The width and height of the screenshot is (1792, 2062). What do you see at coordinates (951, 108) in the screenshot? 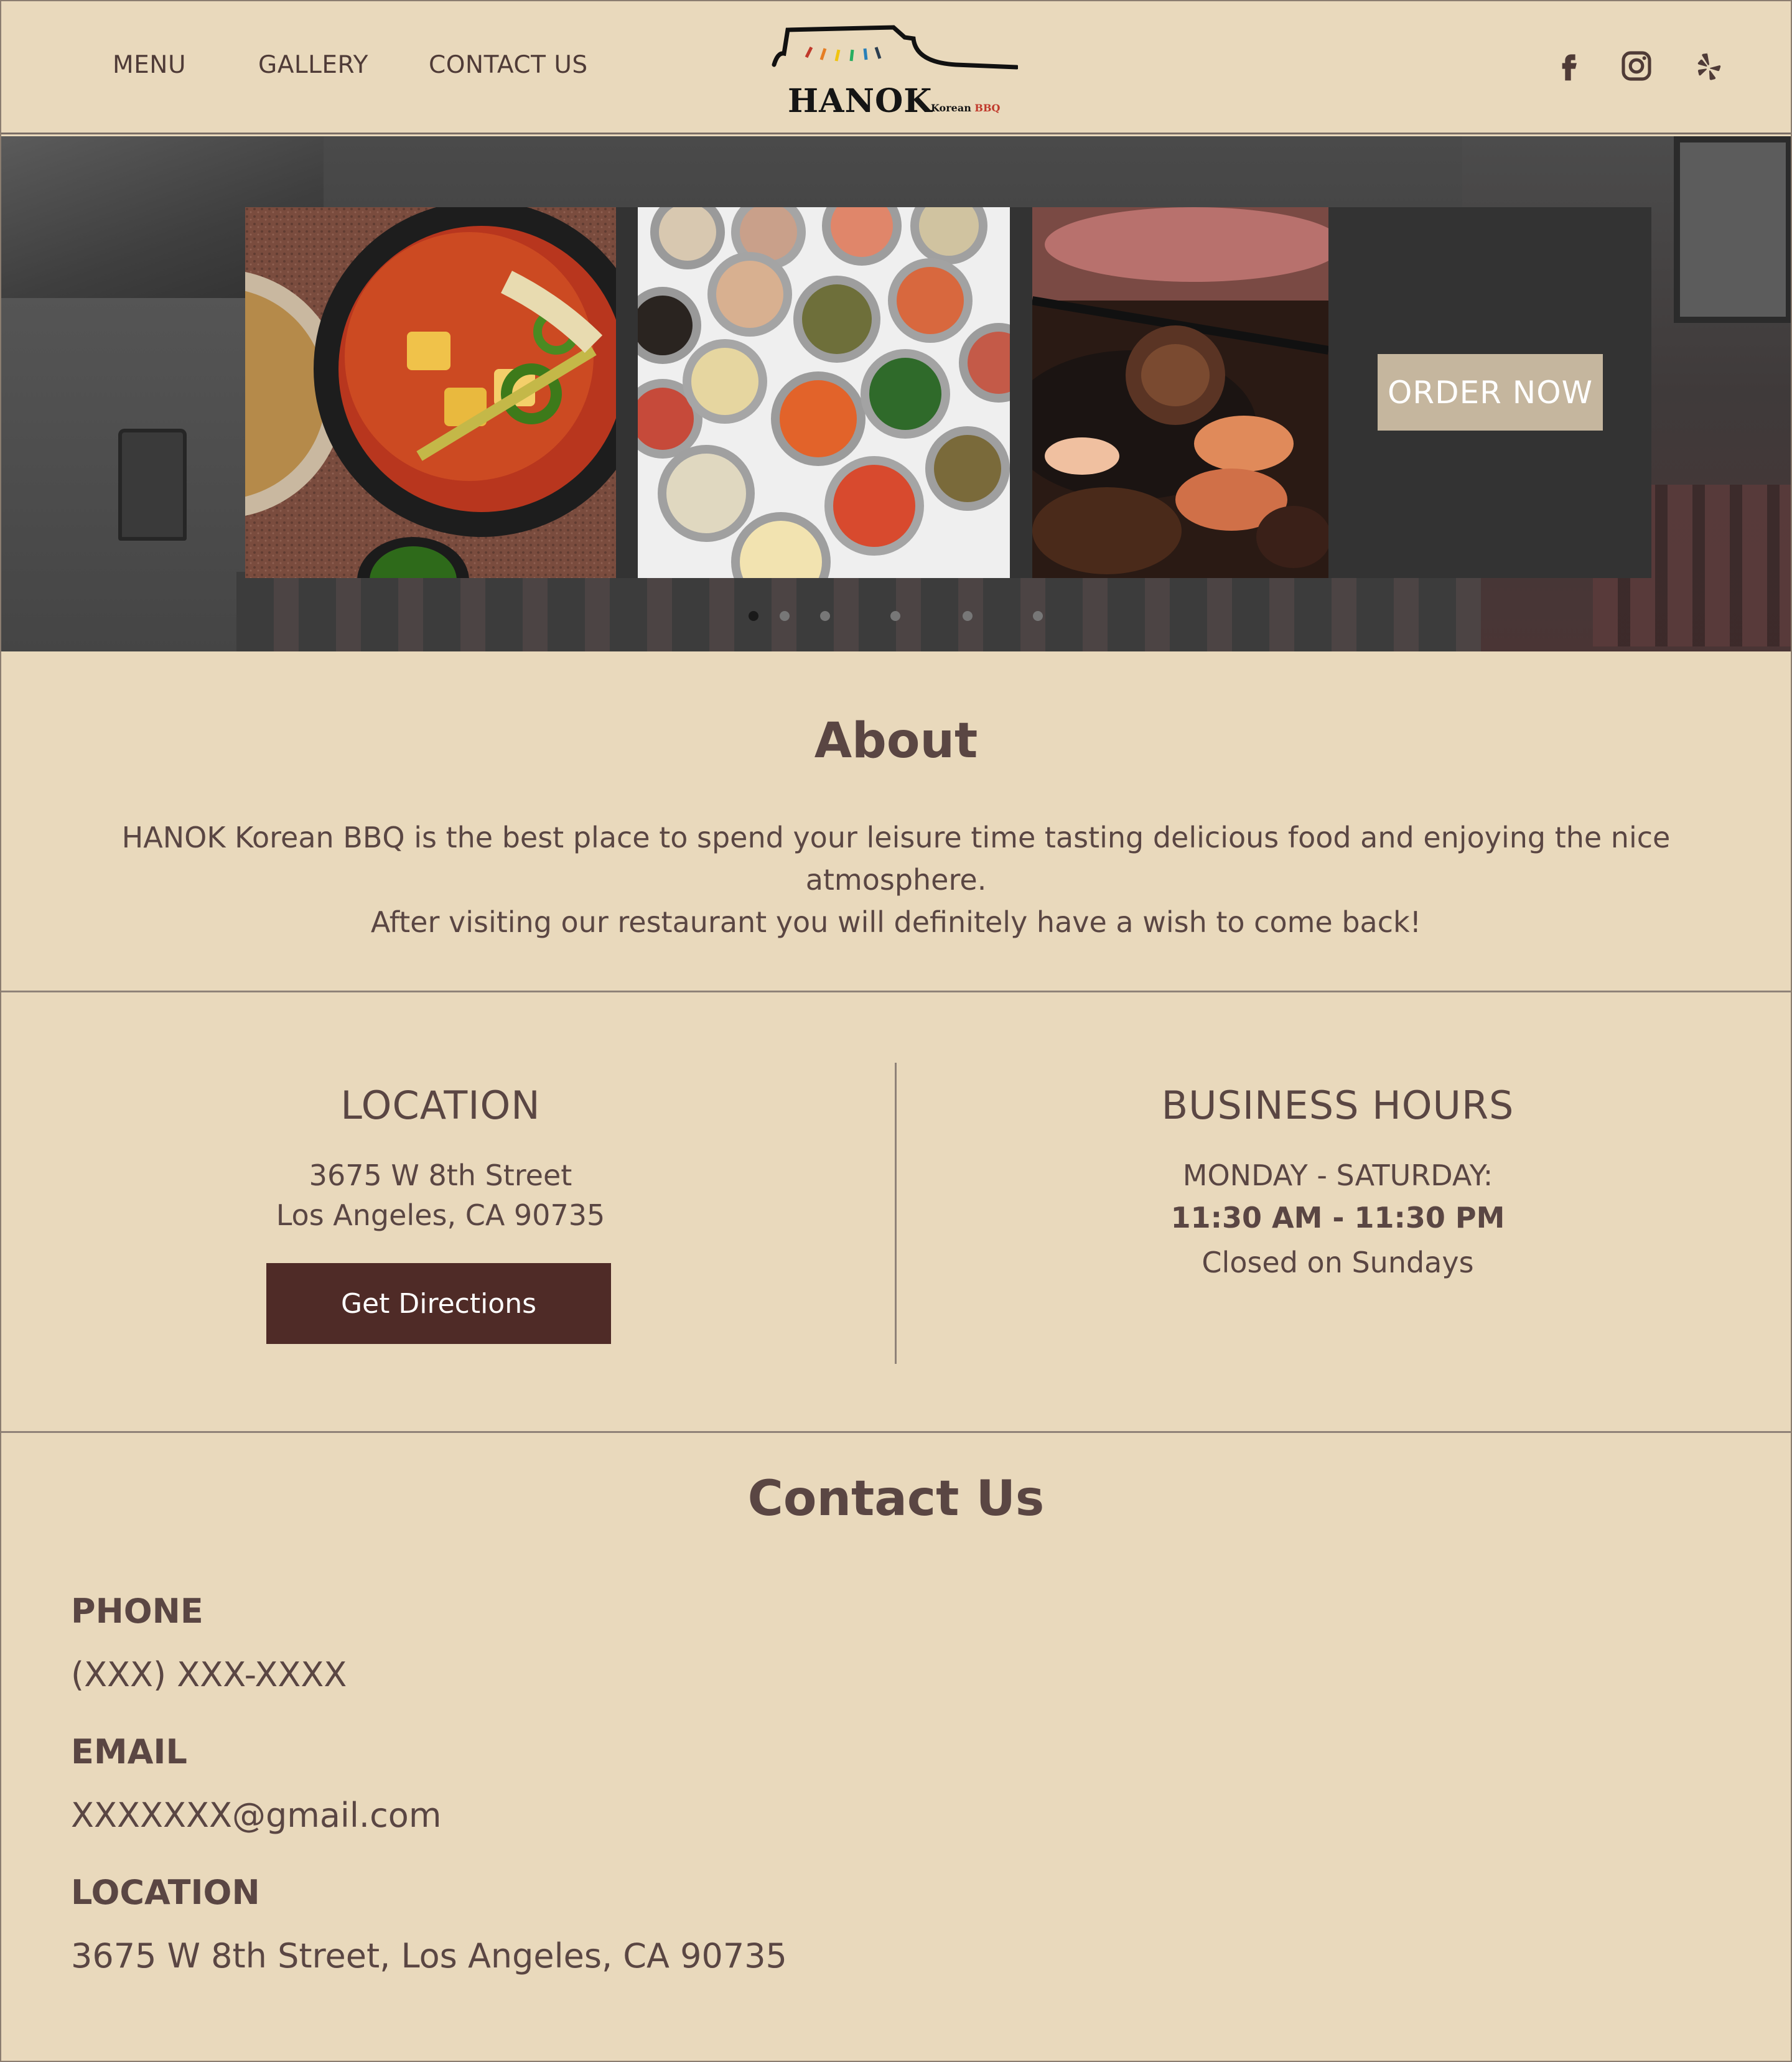
I see `logo-sub-korean: Korean` at bounding box center [951, 108].